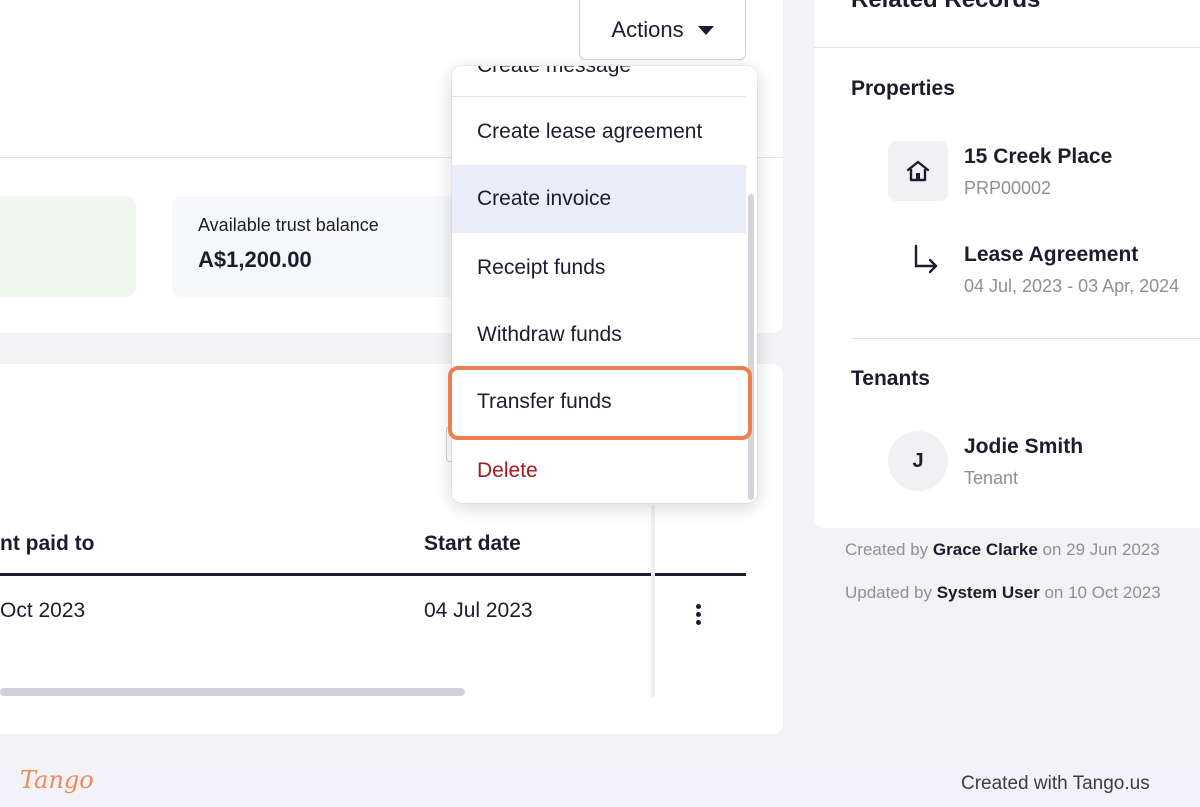  I want to click on menu-item-withdraw-funds: Withdraw funds, so click(599, 335).